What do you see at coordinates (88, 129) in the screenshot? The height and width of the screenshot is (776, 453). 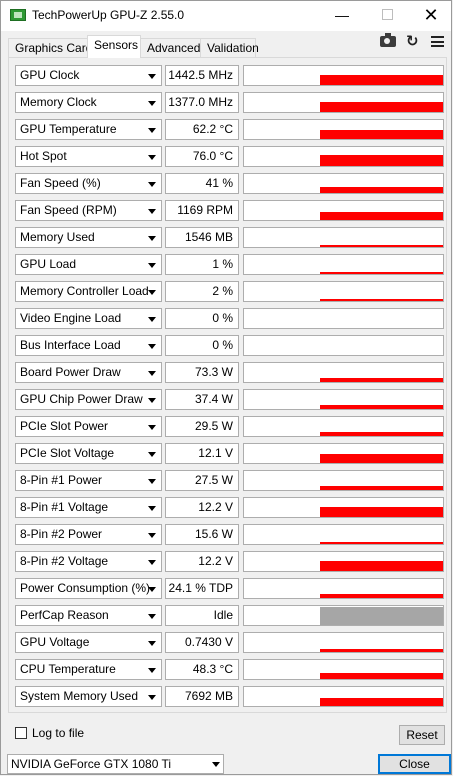 I see `sensor-name-dropdown: GPU Temperature` at bounding box center [88, 129].